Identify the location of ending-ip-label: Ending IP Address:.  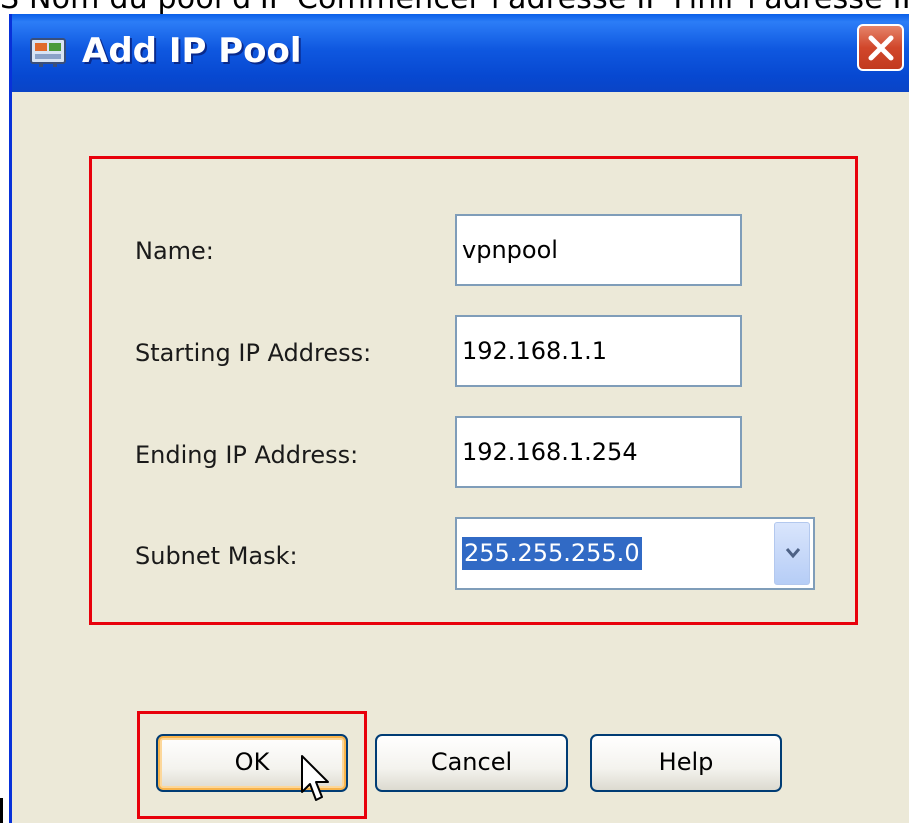
(247, 455).